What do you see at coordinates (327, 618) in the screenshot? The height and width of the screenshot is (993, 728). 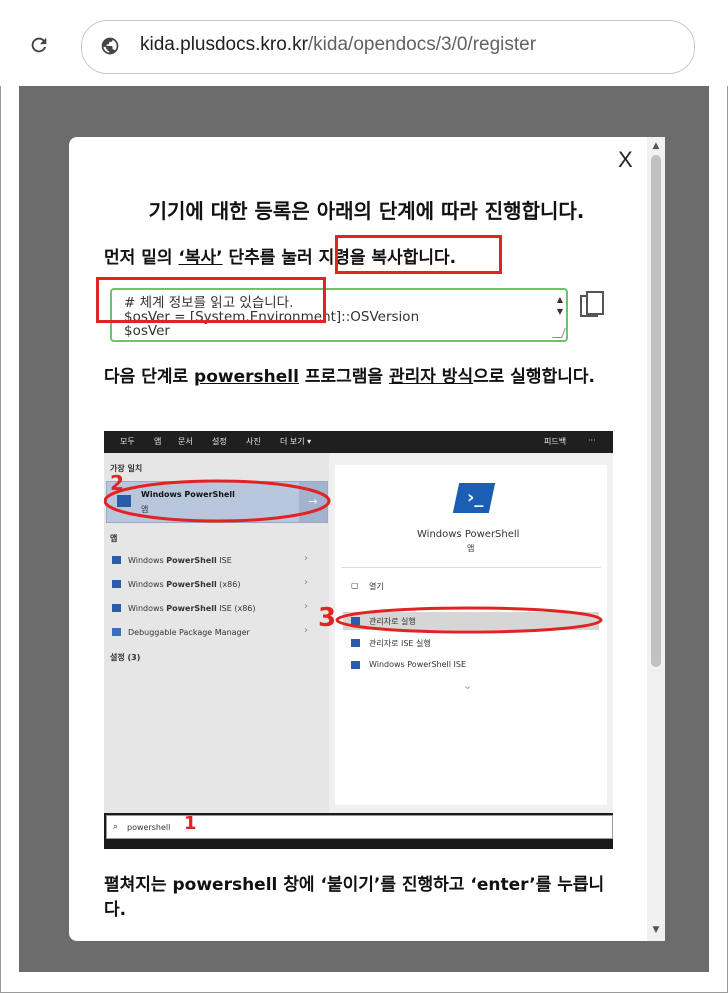 I see `annotation-3: 3` at bounding box center [327, 618].